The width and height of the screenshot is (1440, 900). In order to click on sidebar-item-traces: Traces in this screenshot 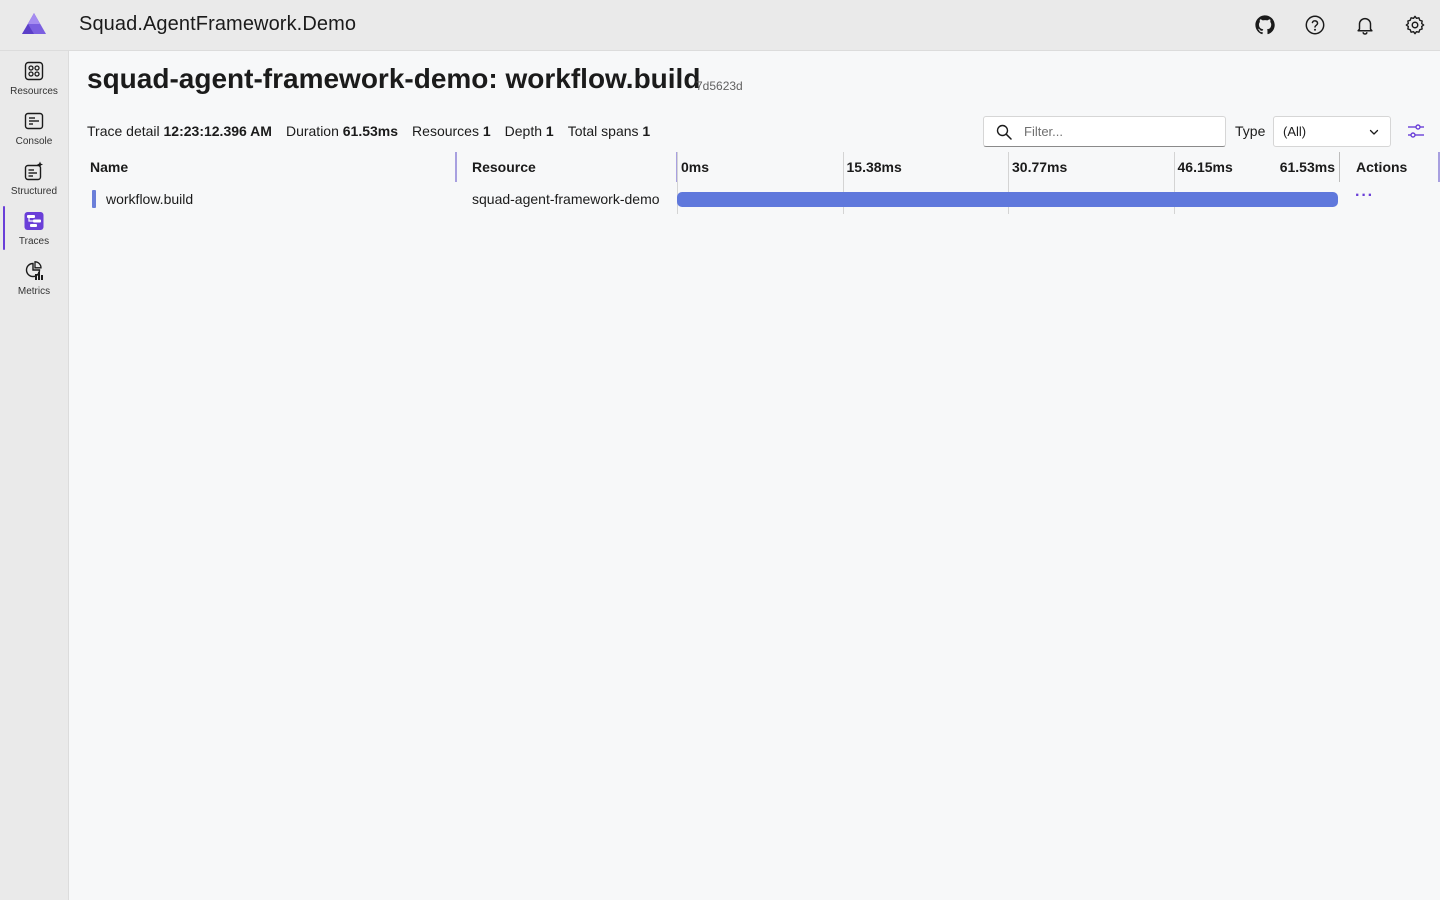, I will do `click(34, 230)`.